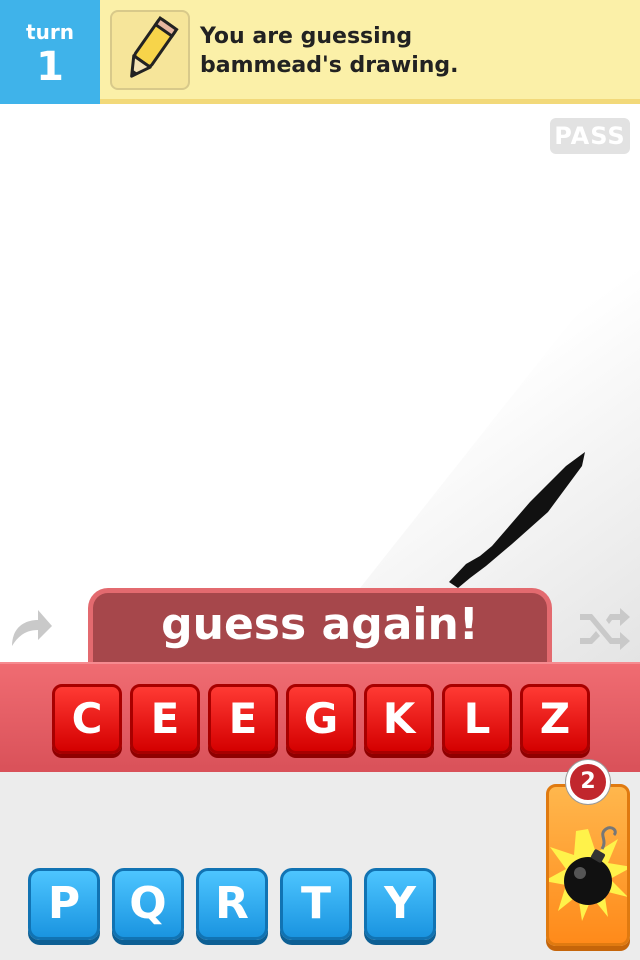  I want to click on answer-tile: G, so click(321, 719).